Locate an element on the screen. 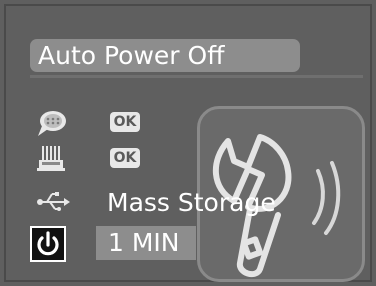 The height and width of the screenshot is (286, 376). speech-bubble-icon is located at coordinates (52, 124).